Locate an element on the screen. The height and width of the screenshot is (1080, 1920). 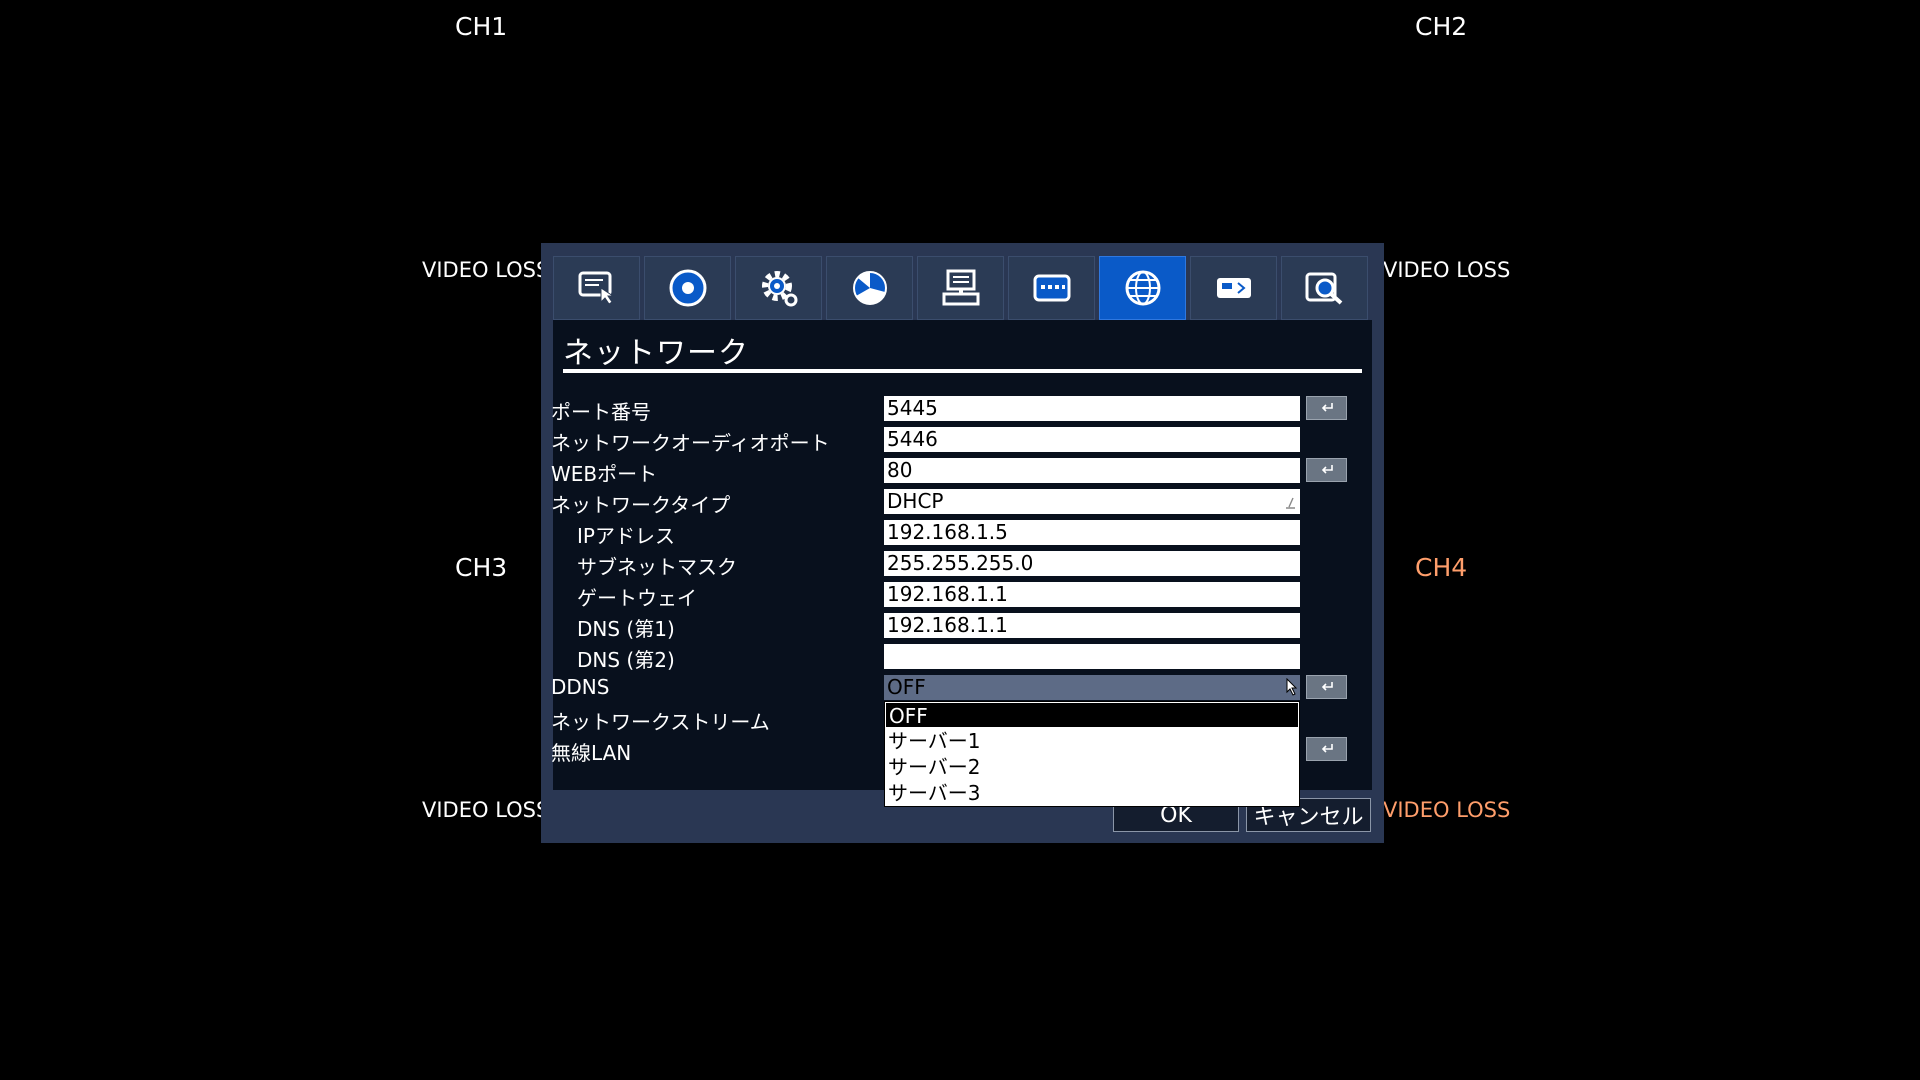
settings-tab-bar is located at coordinates (962, 288).